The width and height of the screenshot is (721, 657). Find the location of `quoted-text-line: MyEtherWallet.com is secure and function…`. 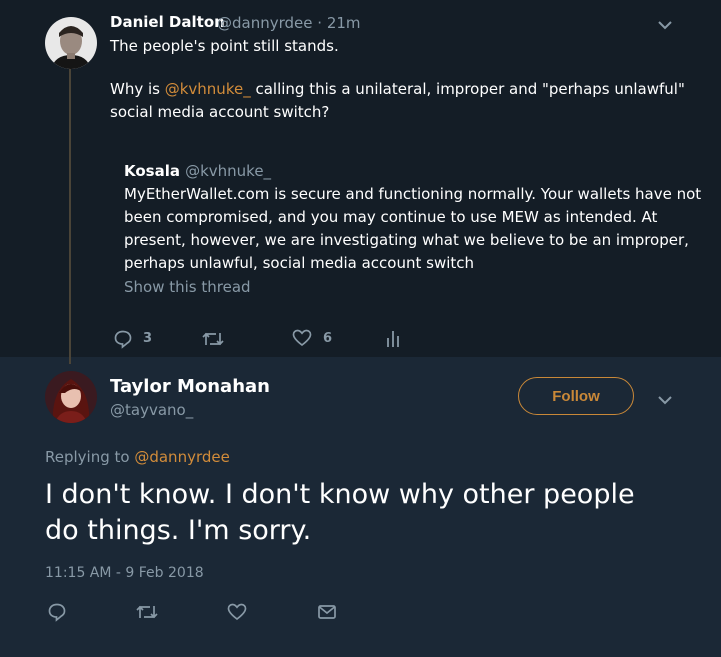

quoted-text-line: MyEtherWallet.com is secure and function… is located at coordinates (413, 194).